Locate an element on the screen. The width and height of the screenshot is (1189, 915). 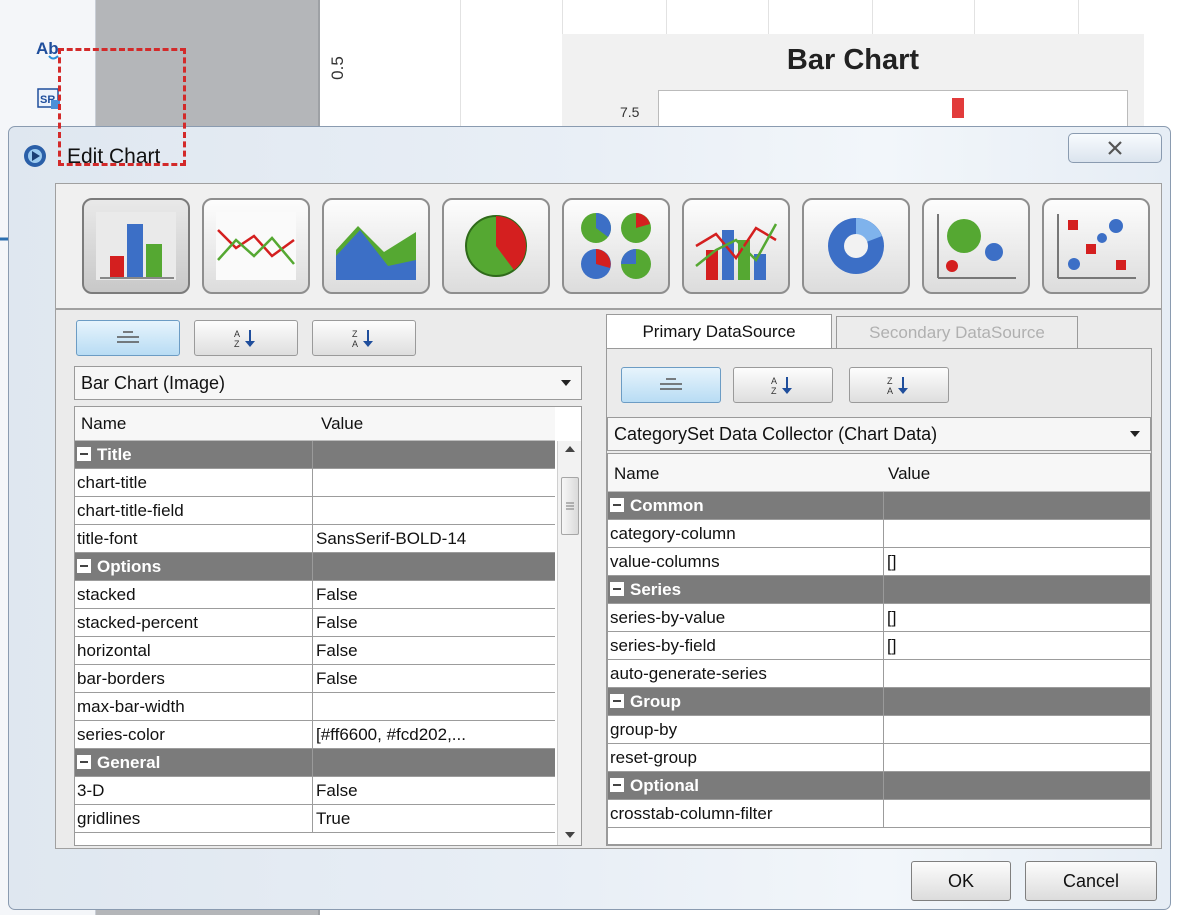
tab-primary-datasource: Primary DataSource is located at coordinates (719, 331).